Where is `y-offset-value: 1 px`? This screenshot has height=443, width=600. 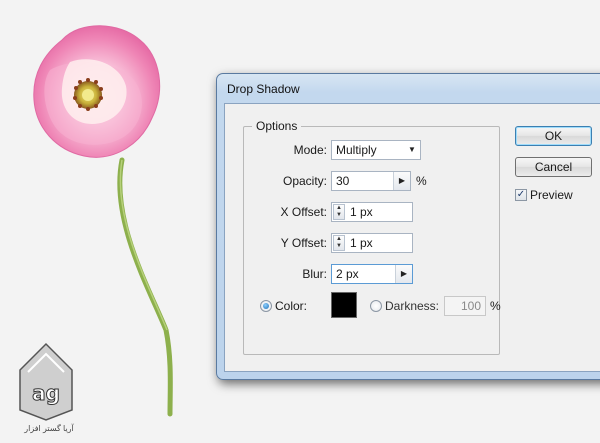
y-offset-value: 1 px is located at coordinates (361, 243).